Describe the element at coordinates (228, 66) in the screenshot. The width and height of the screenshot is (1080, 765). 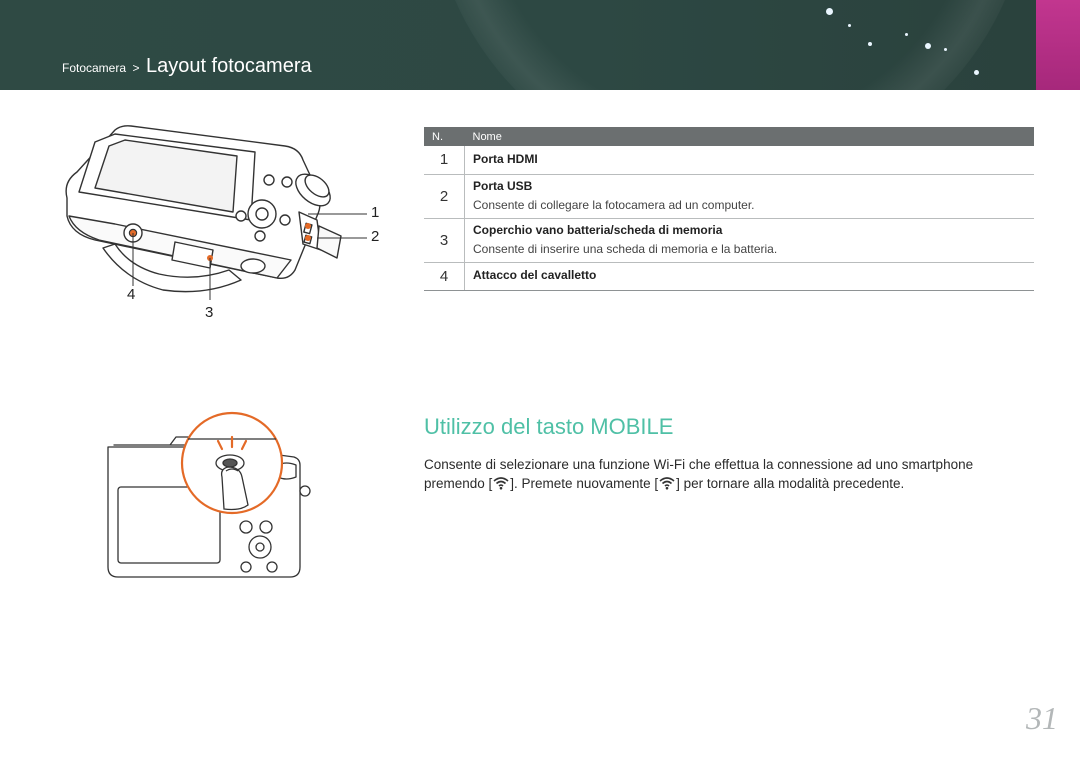
I see `page-title: Layout fotocamera` at that location.